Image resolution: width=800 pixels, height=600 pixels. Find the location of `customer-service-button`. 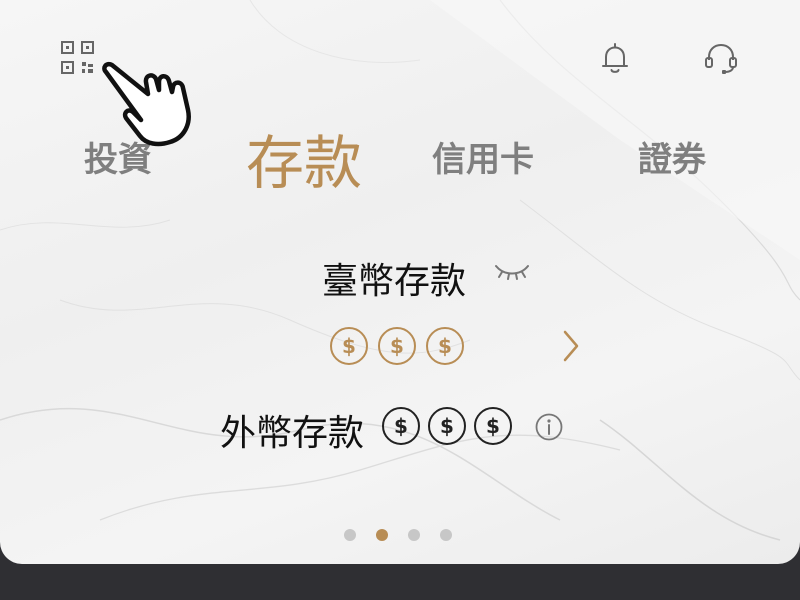

customer-service-button is located at coordinates (721, 58).